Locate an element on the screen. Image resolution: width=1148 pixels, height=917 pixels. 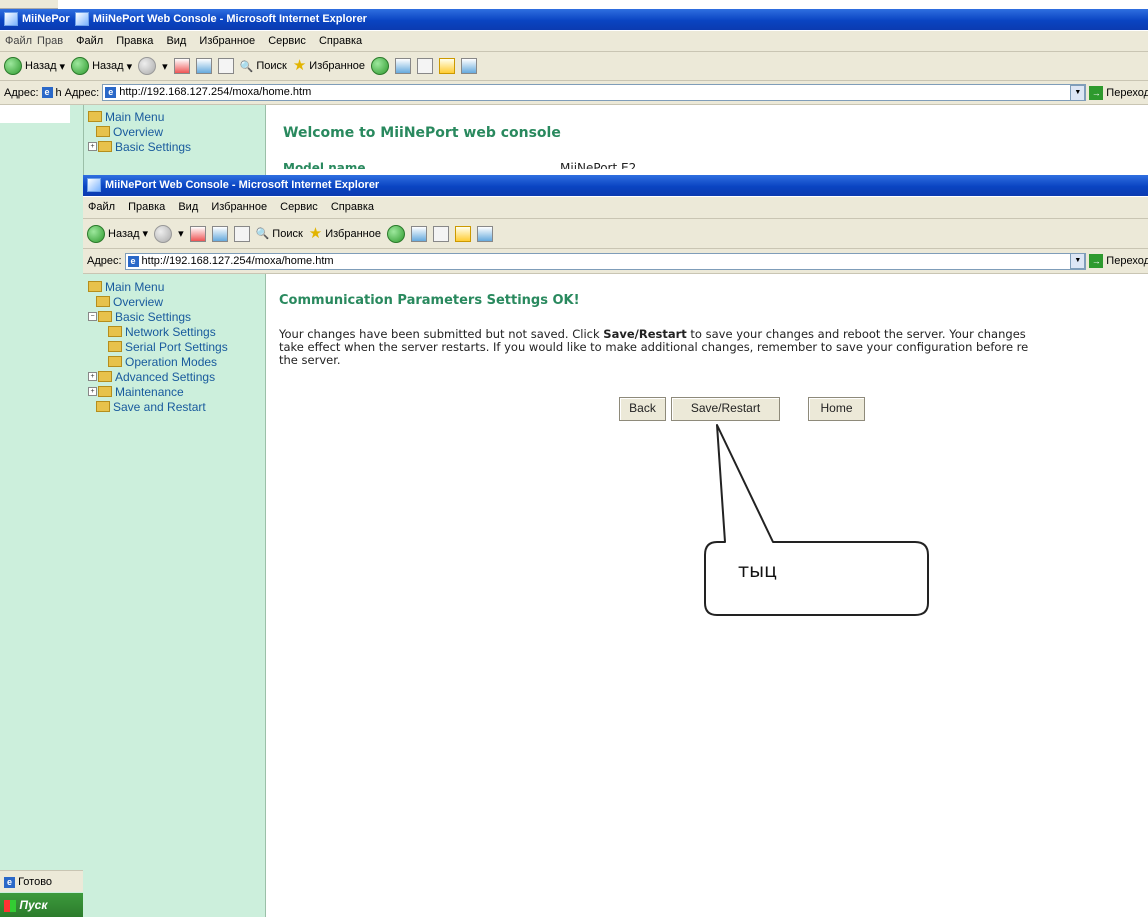
tree-network-settings: Network Settings is located at coordinates (158, 332).